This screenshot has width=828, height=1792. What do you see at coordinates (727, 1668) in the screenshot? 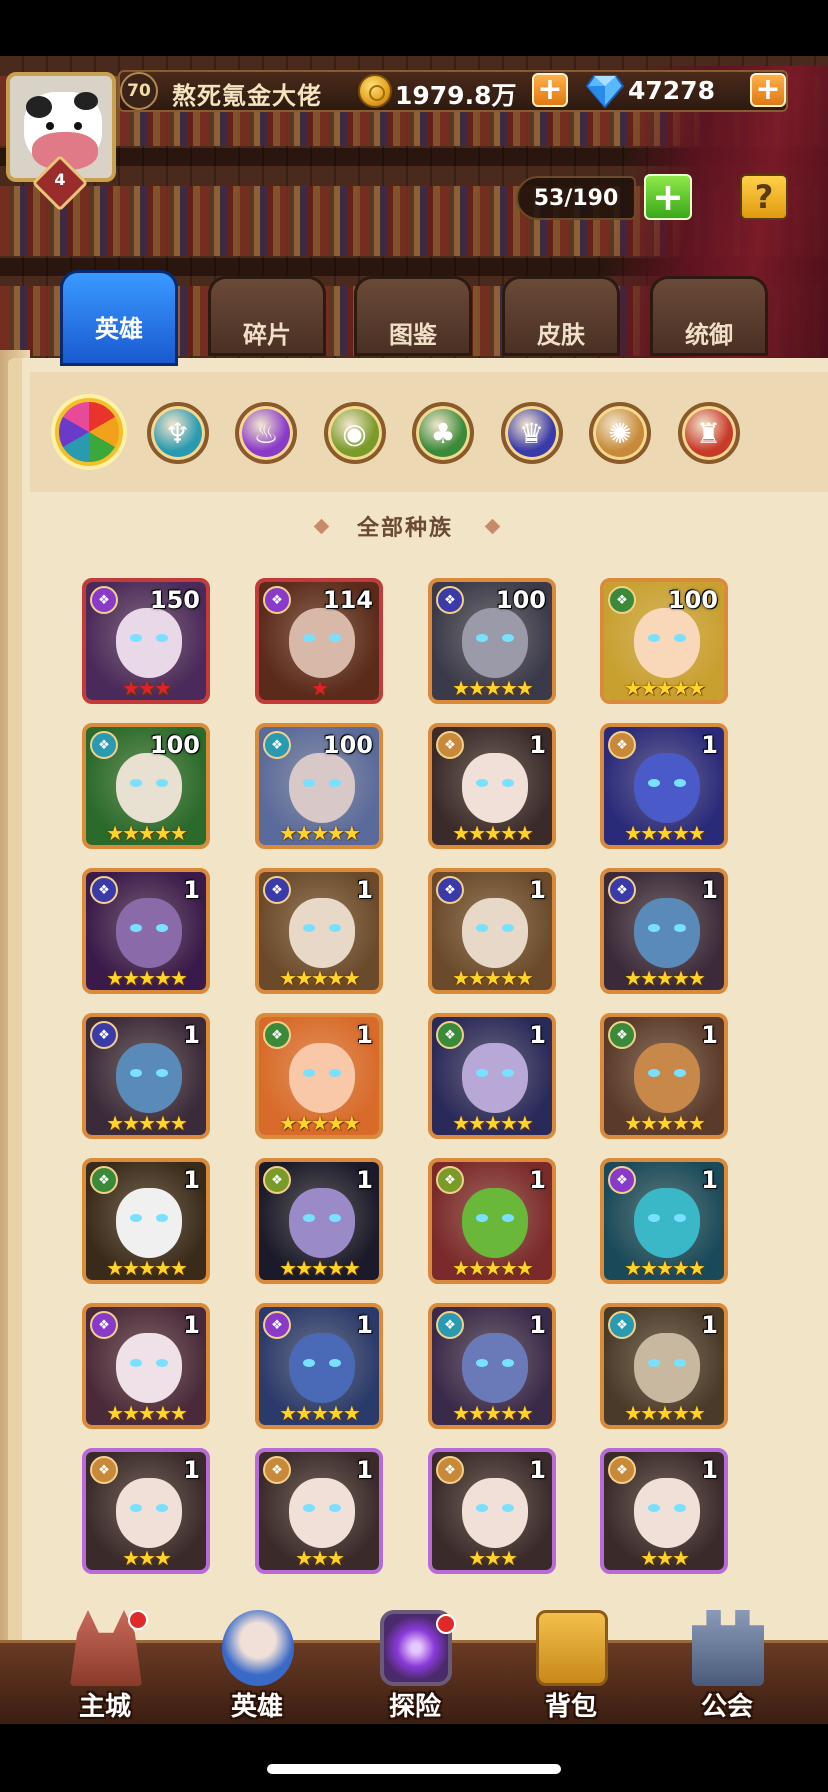
I see `nav-item-guild: 公会` at bounding box center [727, 1668].